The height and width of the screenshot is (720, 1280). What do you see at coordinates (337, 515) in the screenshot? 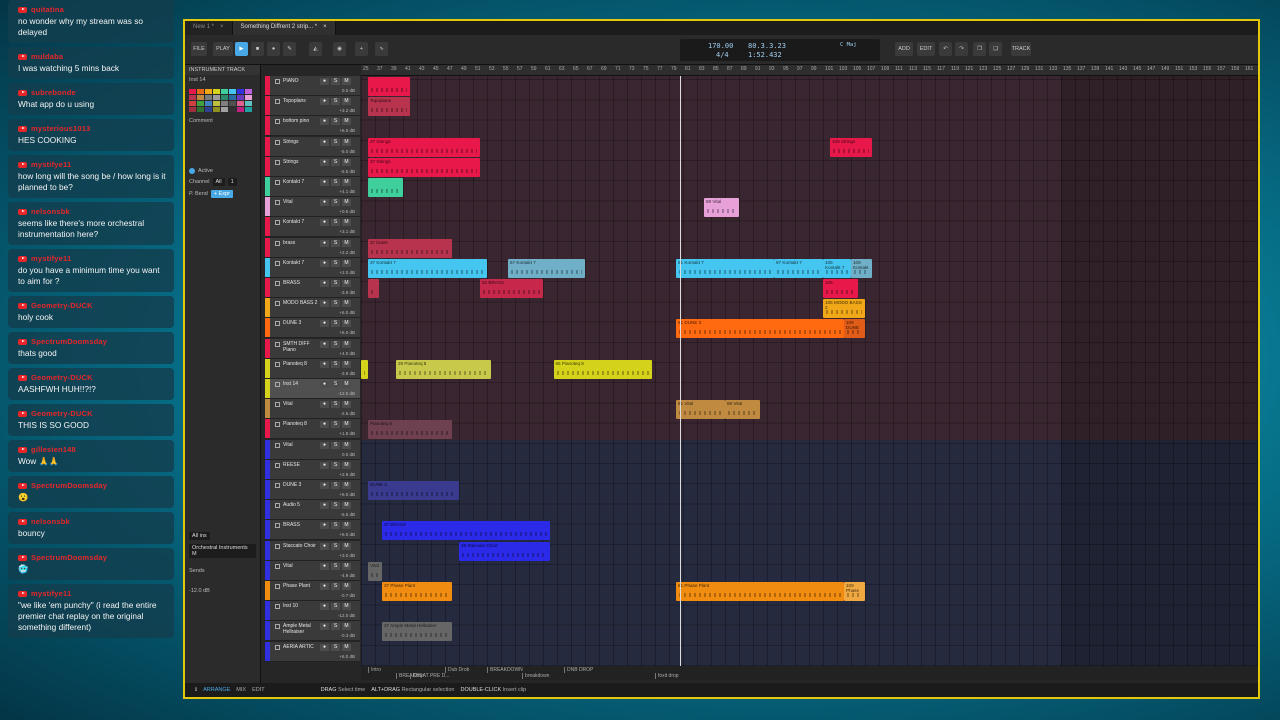
I see `track-volume: -5.5 dB` at bounding box center [337, 515].